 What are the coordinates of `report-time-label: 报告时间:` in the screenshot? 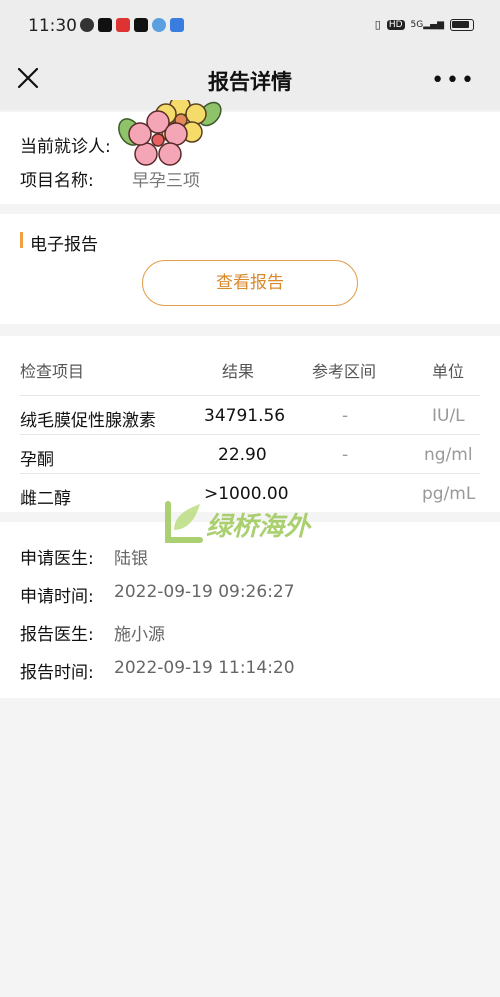 It's located at (57, 673).